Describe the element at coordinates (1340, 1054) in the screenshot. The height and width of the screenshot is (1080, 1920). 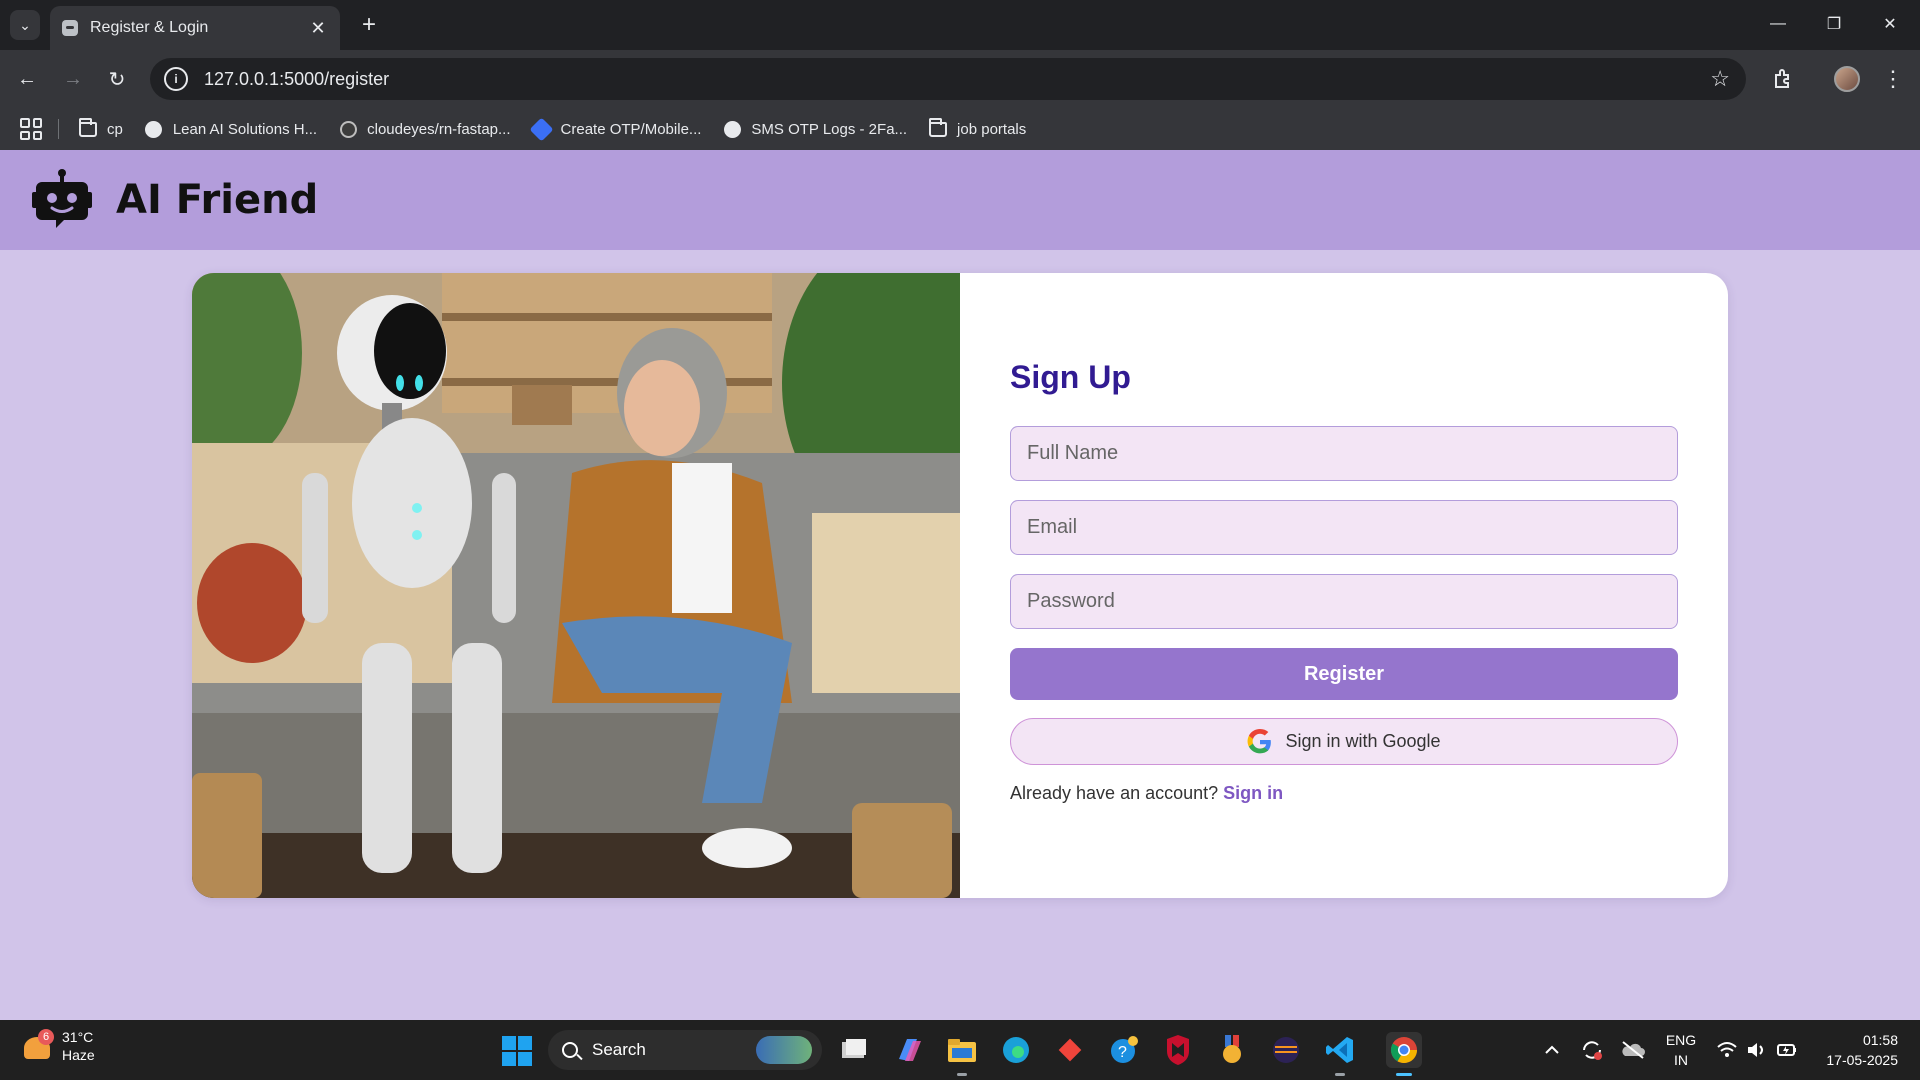
I see `vscode-icon` at that location.